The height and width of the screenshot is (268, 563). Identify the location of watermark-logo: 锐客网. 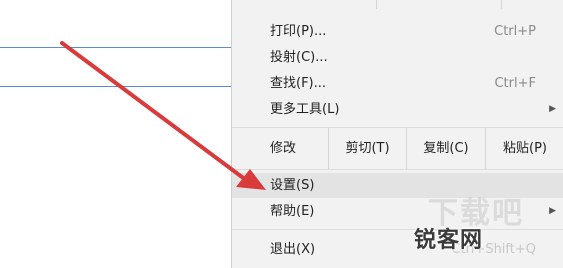
(449, 240).